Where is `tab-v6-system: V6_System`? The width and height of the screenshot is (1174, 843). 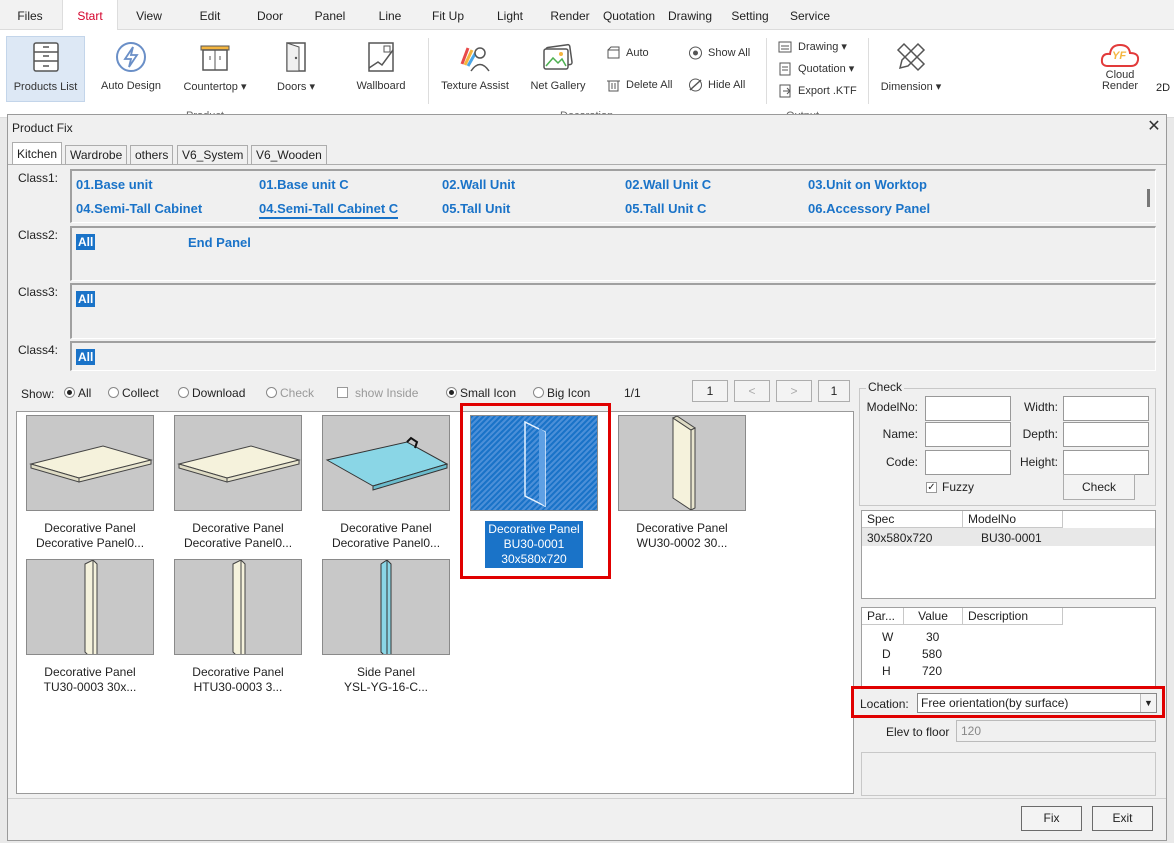
tab-v6-system: V6_System is located at coordinates (213, 155).